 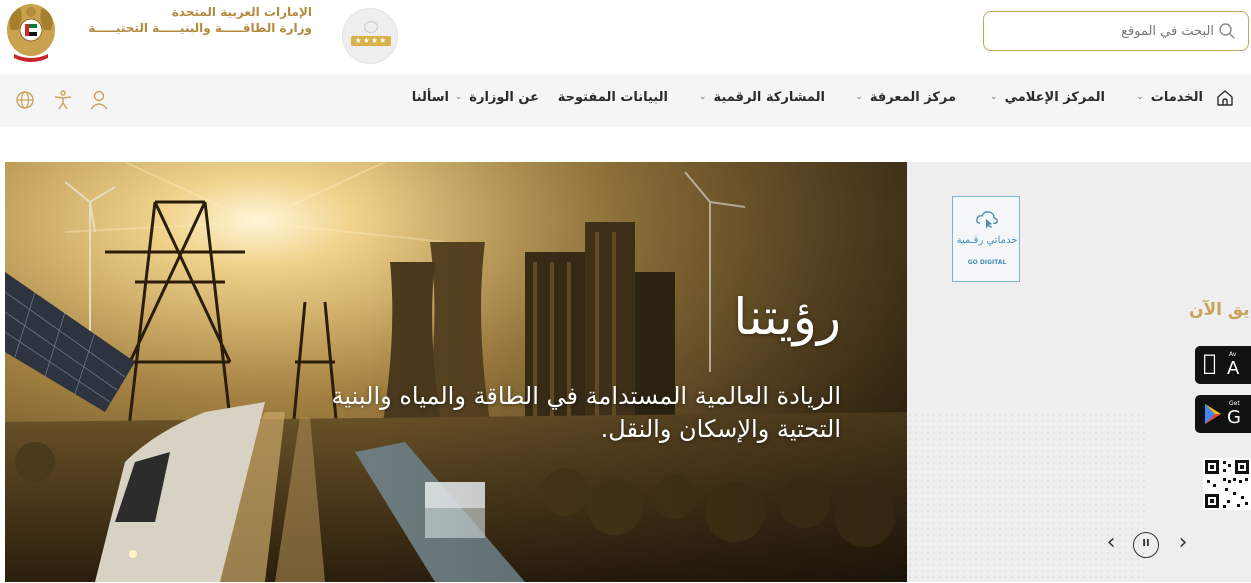 I want to click on app-store-big-text: A, so click(x=1233, y=368).